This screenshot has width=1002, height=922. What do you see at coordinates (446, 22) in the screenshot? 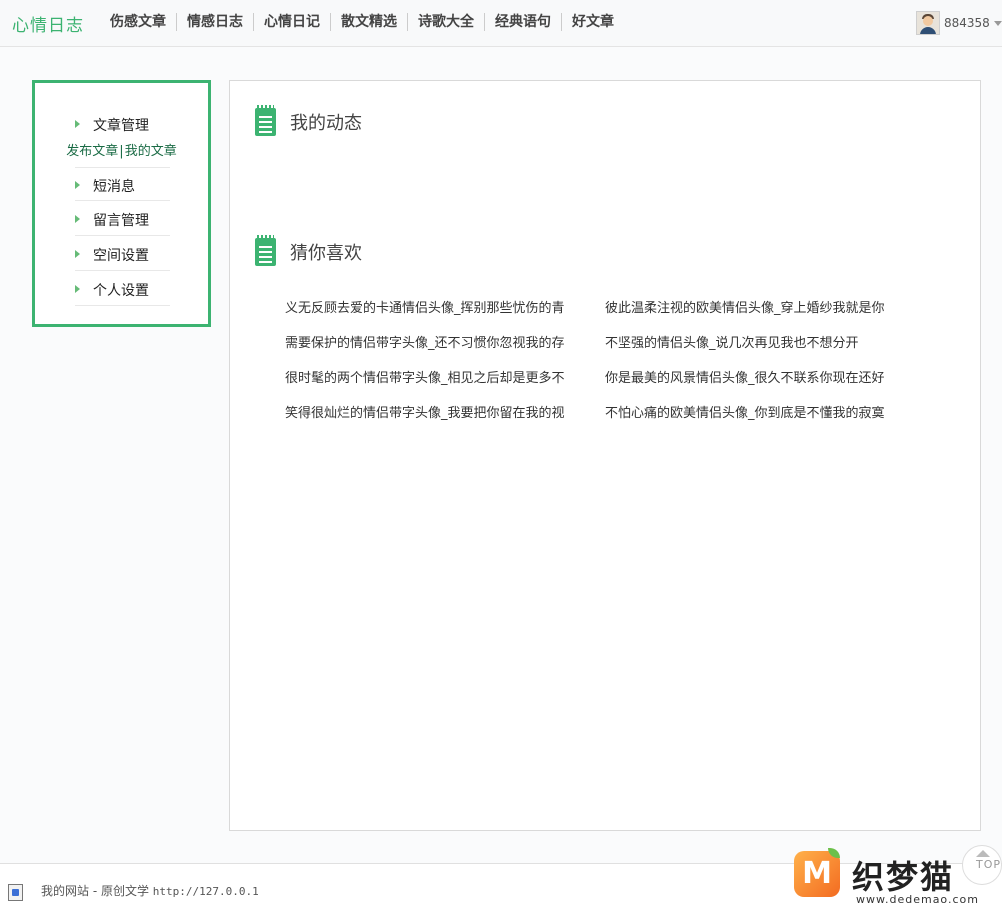
I see `nav-item-poetry: 诗歌大全` at bounding box center [446, 22].